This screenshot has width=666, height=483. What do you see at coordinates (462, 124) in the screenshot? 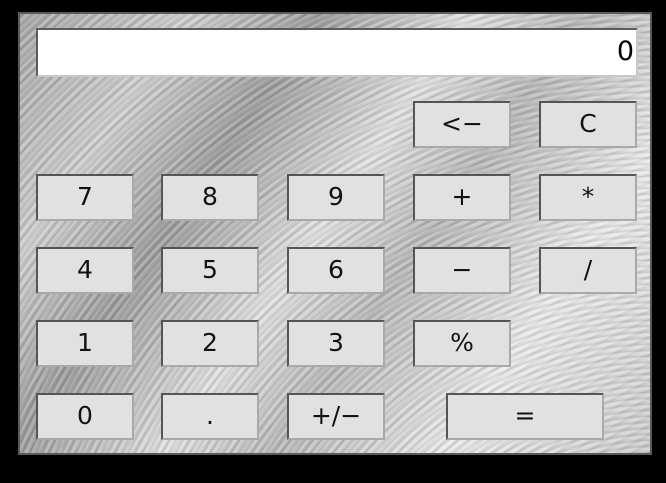
I see `backspace-button: <−` at bounding box center [462, 124].